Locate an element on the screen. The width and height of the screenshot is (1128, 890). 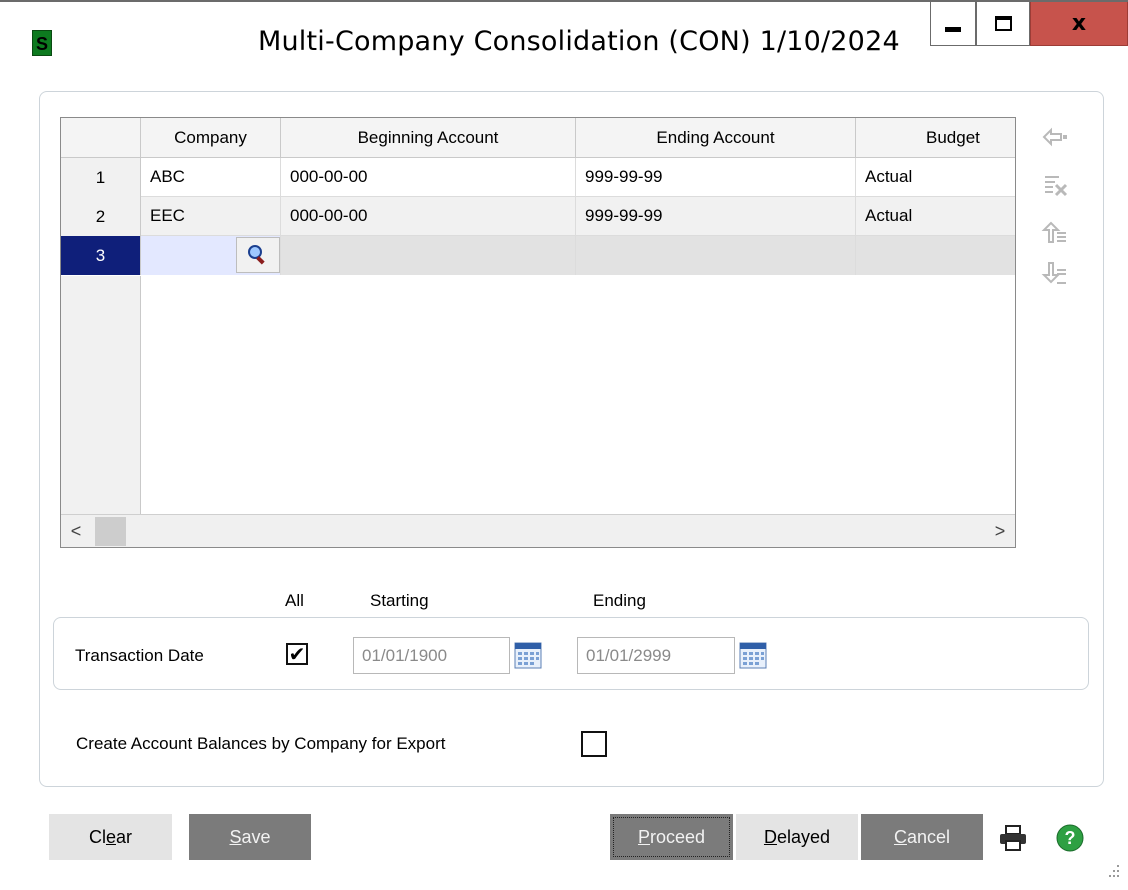
delayed-label: elayed is located at coordinates (803, 837).